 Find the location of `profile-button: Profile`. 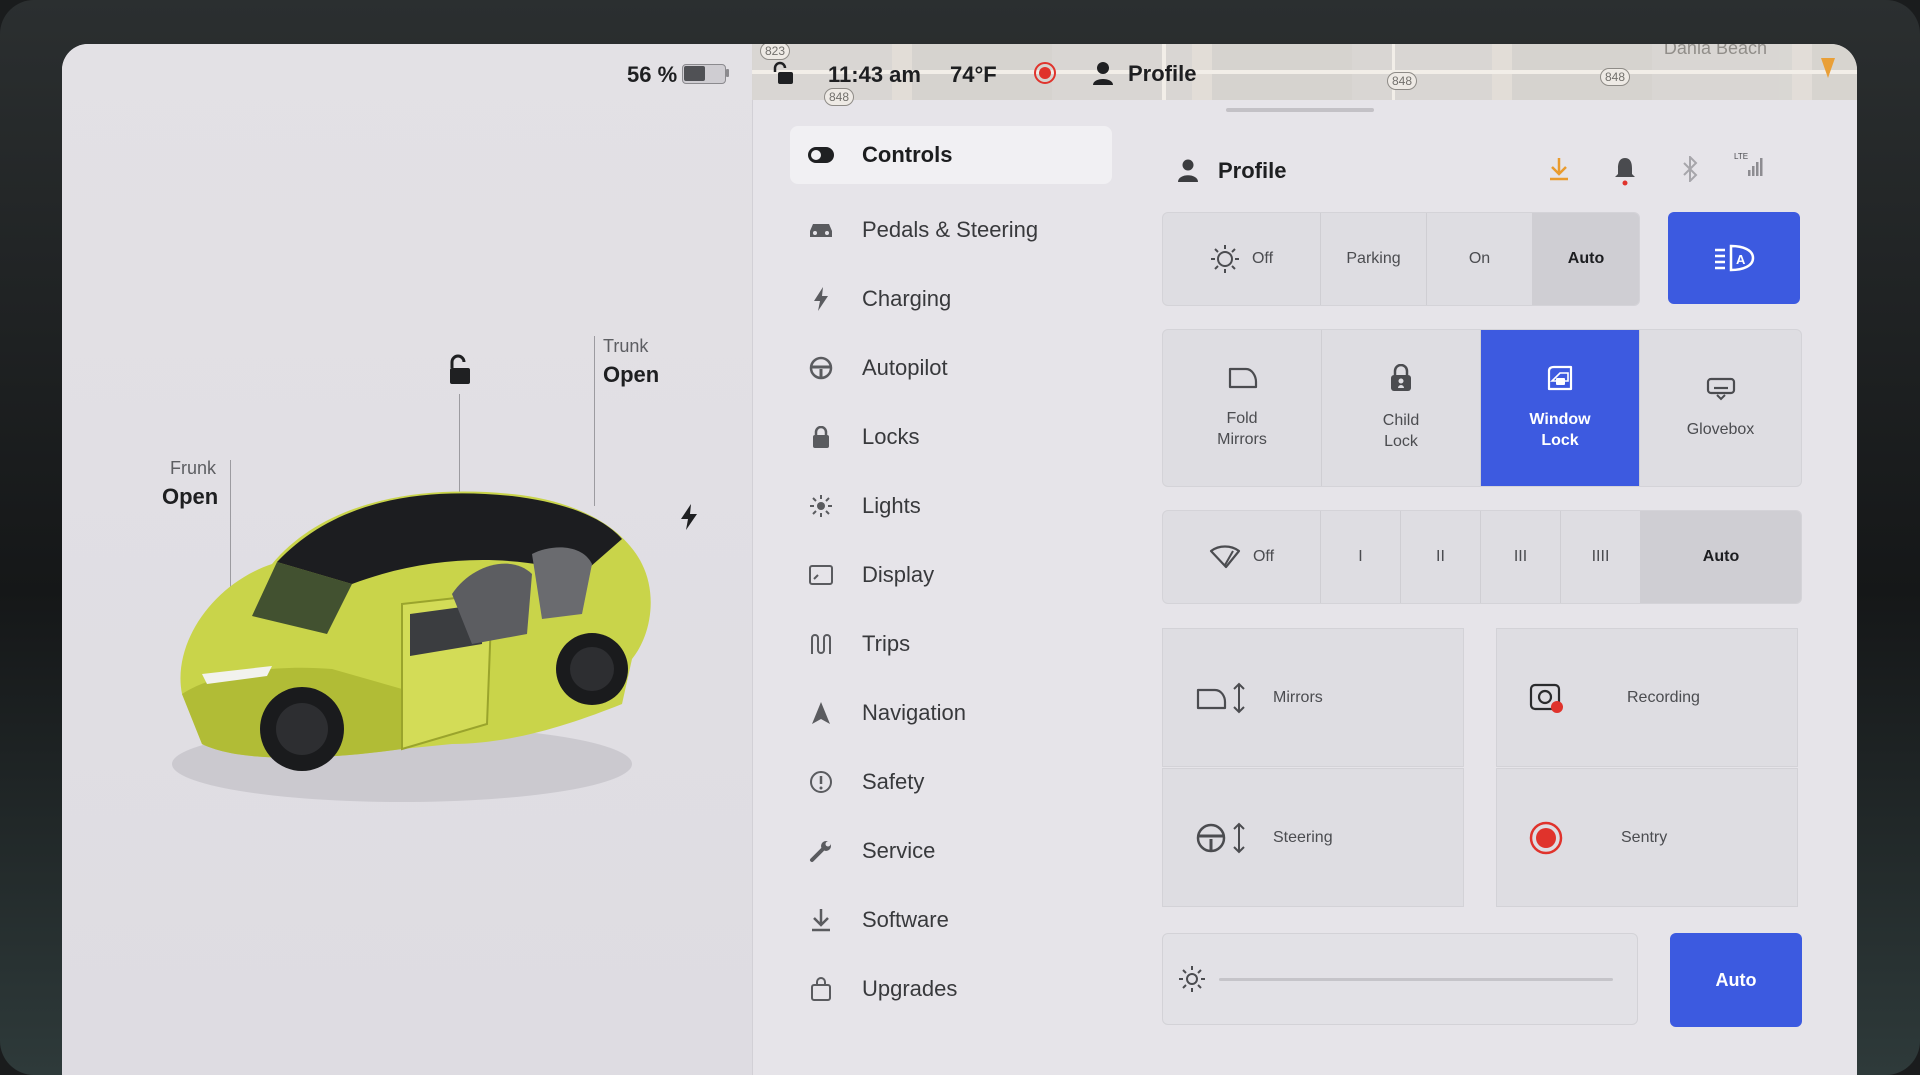

profile-button: Profile is located at coordinates (1252, 171).